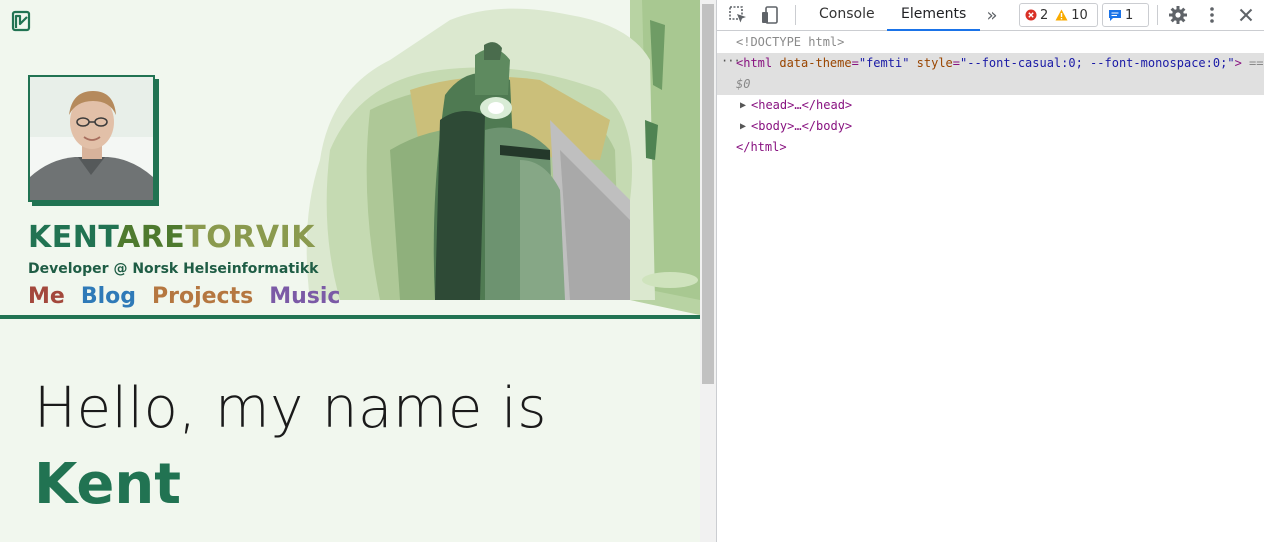  I want to click on settings-gear-icon, so click(1178, 15).